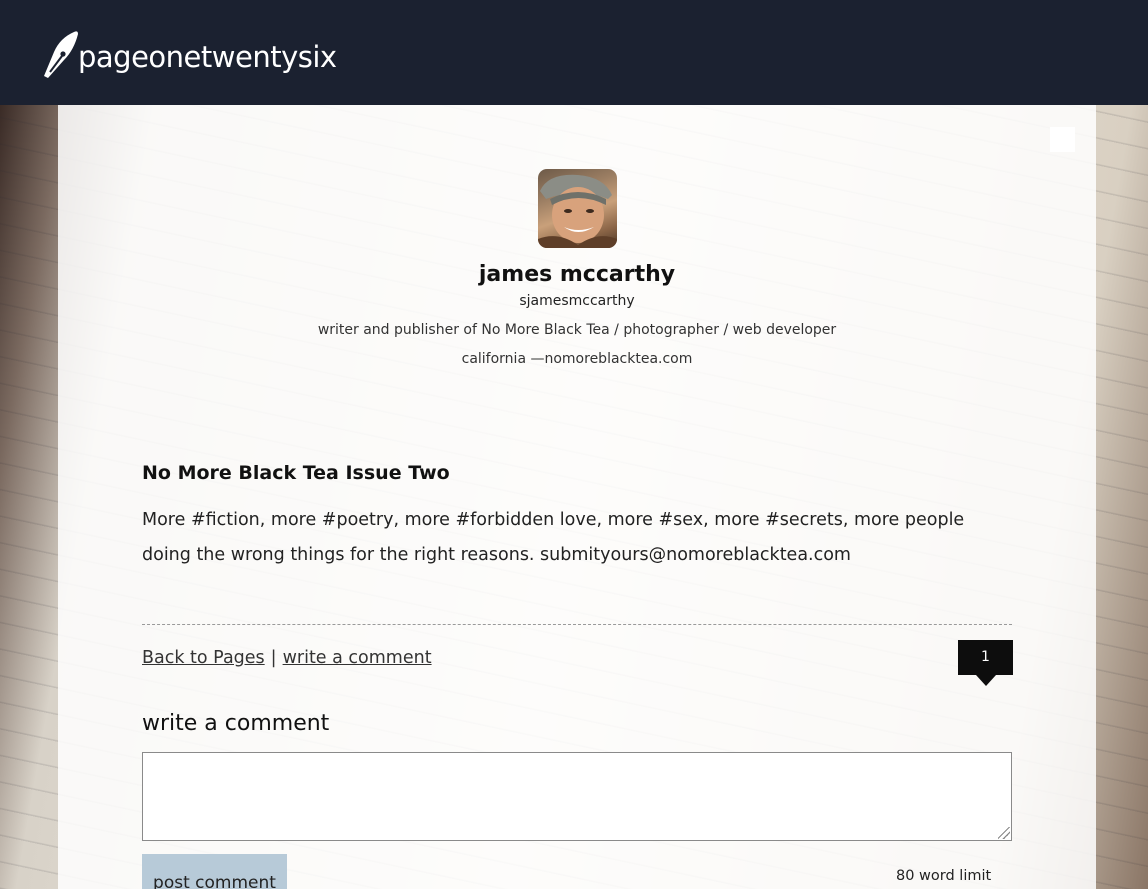 This screenshot has height=889, width=1148. What do you see at coordinates (1004, 833) in the screenshot?
I see `resize-handle-icon` at bounding box center [1004, 833].